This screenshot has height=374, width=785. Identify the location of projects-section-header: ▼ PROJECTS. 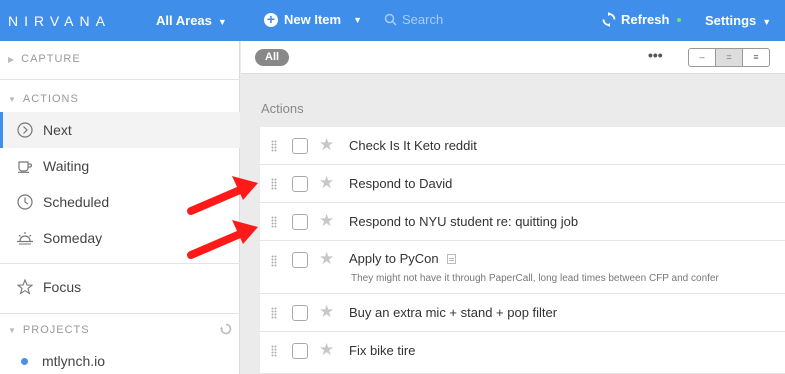
(120, 330).